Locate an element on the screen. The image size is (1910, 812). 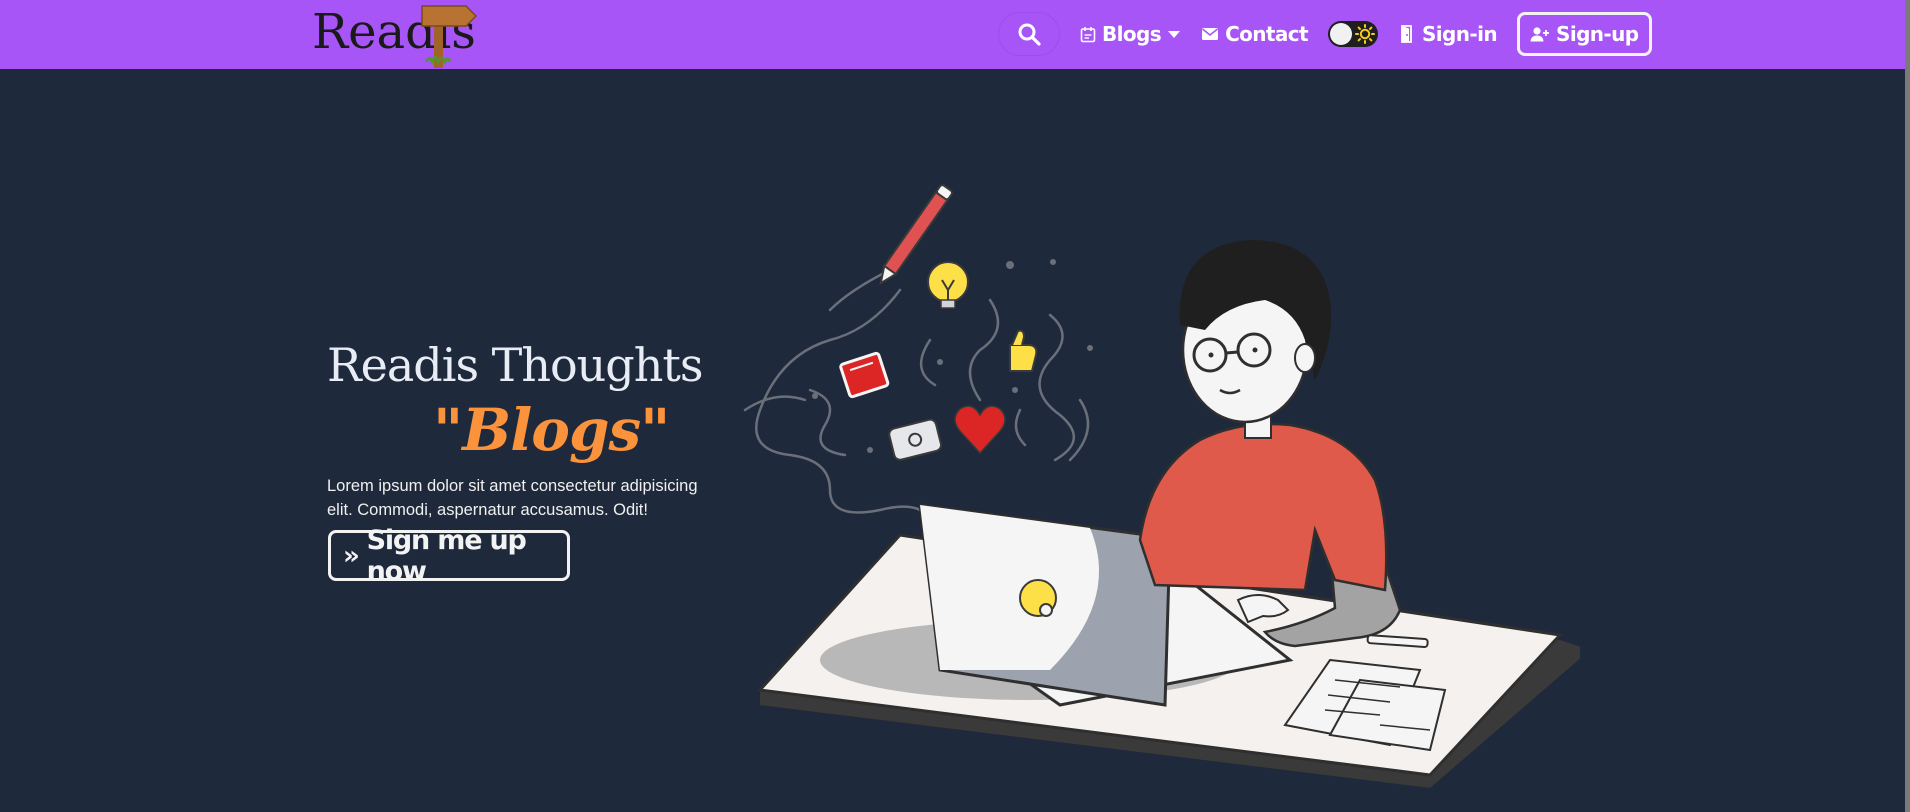
double-chevron-icon: » is located at coordinates (351, 555).